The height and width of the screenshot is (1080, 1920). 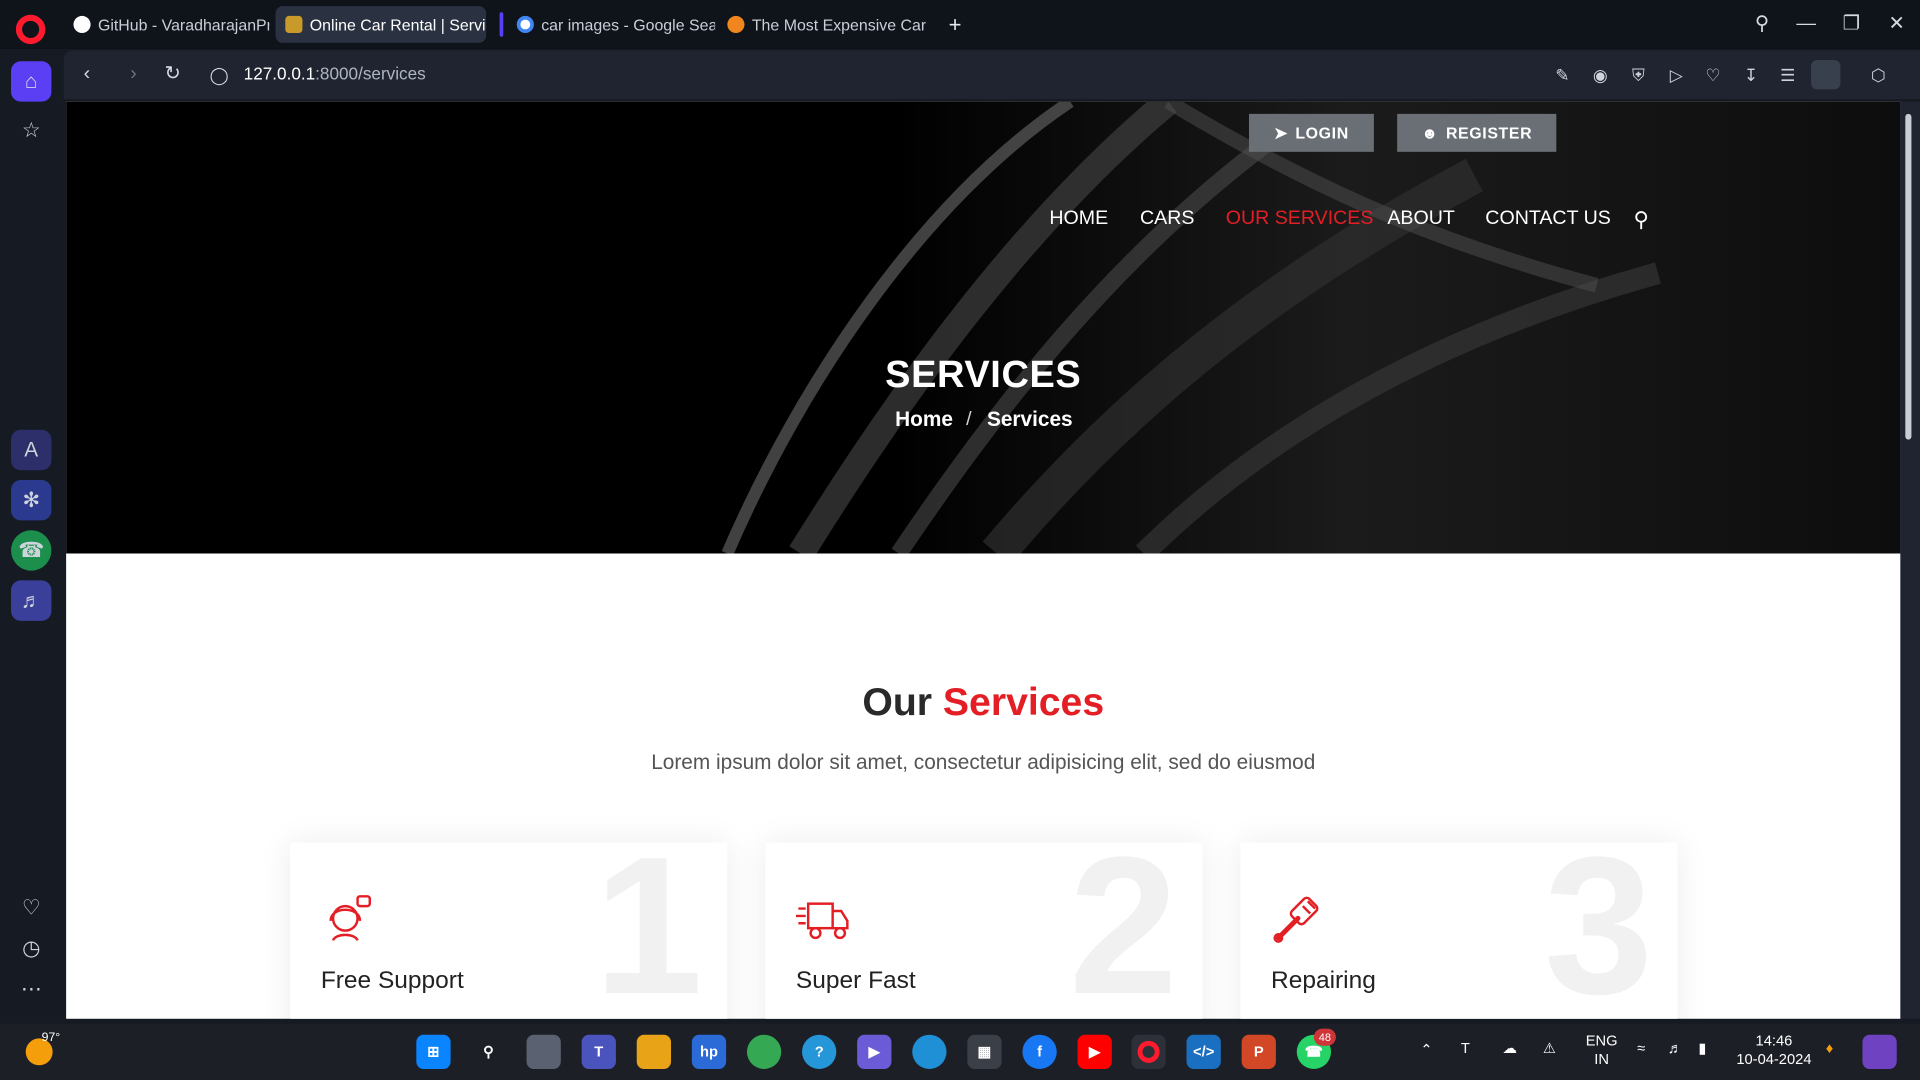 What do you see at coordinates (31, 130) in the screenshot?
I see `star-icon: ☆` at bounding box center [31, 130].